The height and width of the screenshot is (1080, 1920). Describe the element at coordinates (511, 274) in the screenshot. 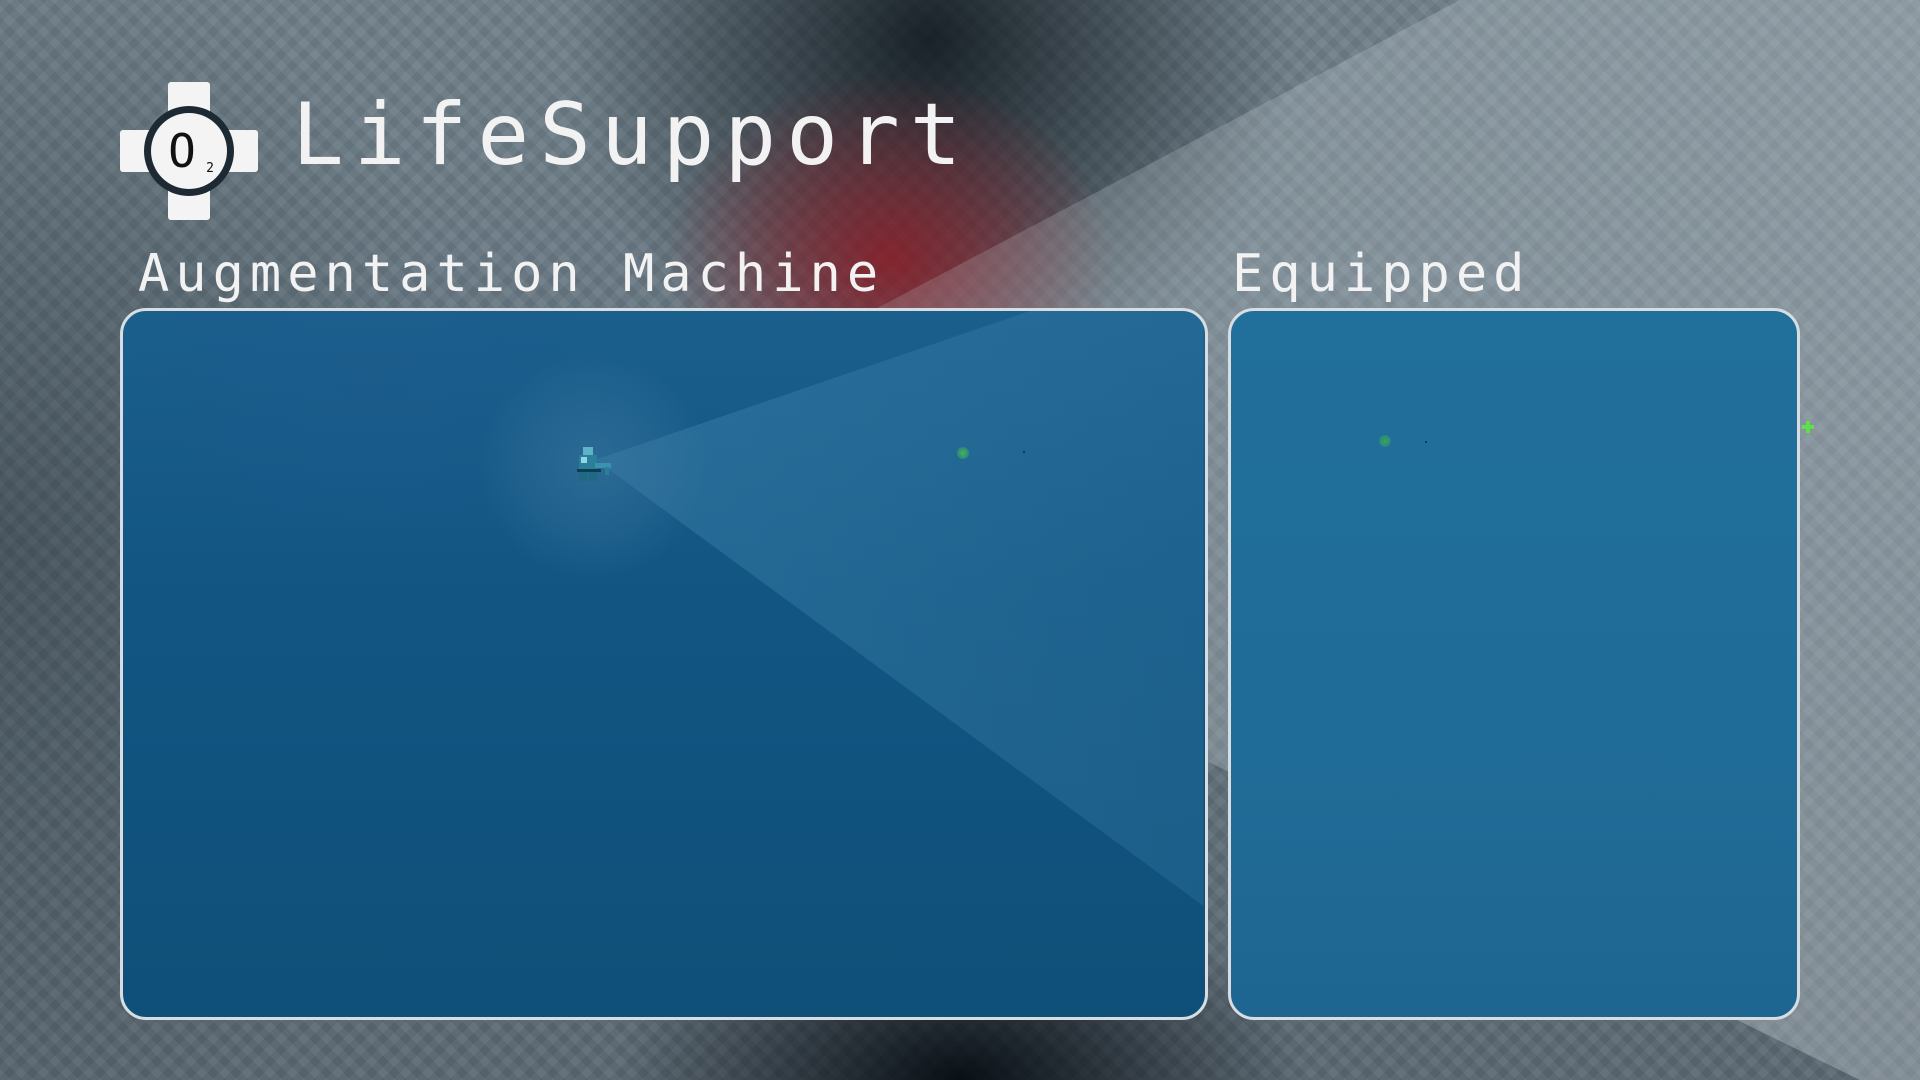

I see `augmentation-machine-title: Augmentation Machine` at that location.